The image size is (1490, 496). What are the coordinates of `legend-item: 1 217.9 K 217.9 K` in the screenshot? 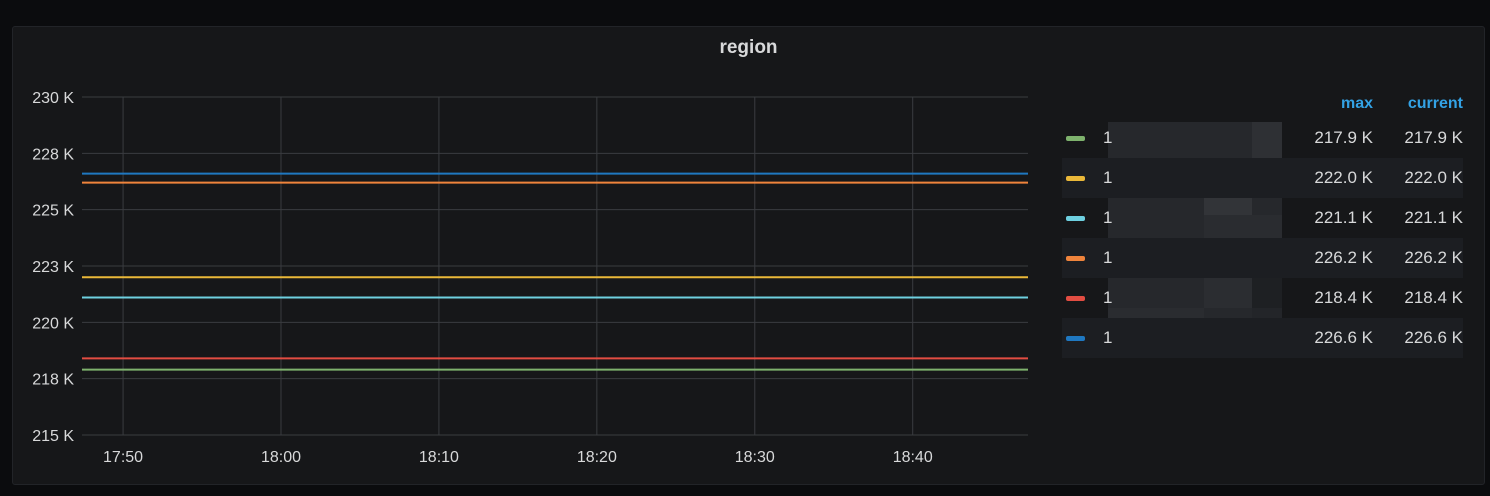 It's located at (1262, 138).